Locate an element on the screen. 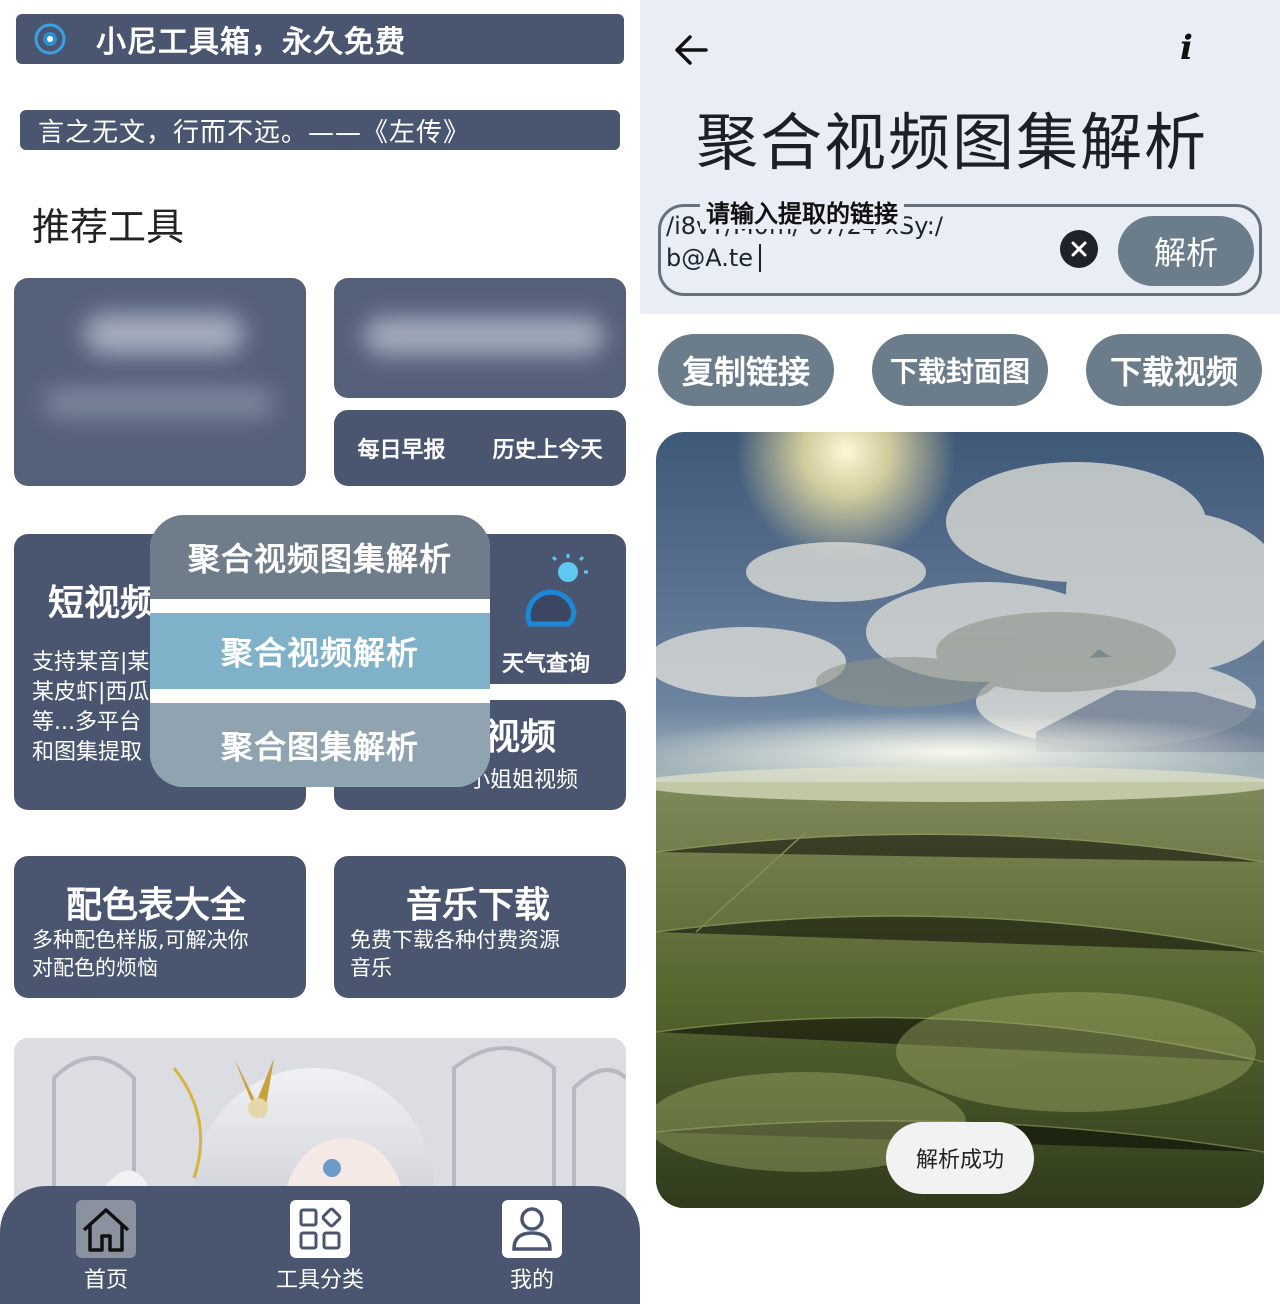 The height and width of the screenshot is (1304, 1280). popup-item-video: 聚合视频解析 is located at coordinates (320, 651).